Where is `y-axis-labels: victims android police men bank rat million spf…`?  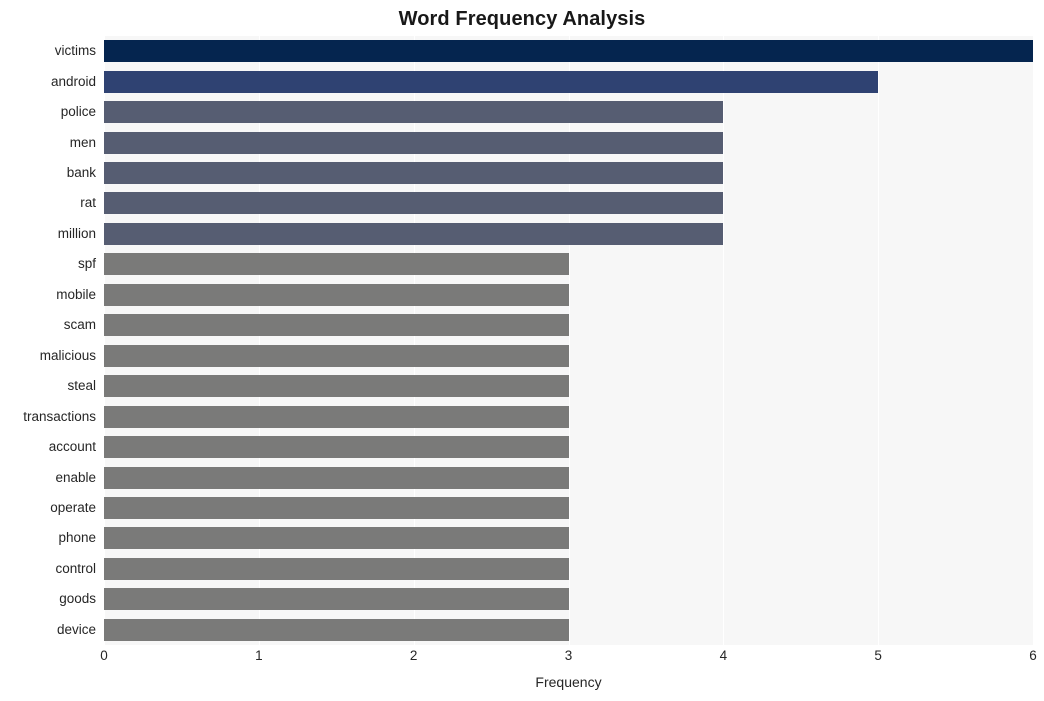 y-axis-labels: victims android police men bank rat million spf… is located at coordinates (52, 340).